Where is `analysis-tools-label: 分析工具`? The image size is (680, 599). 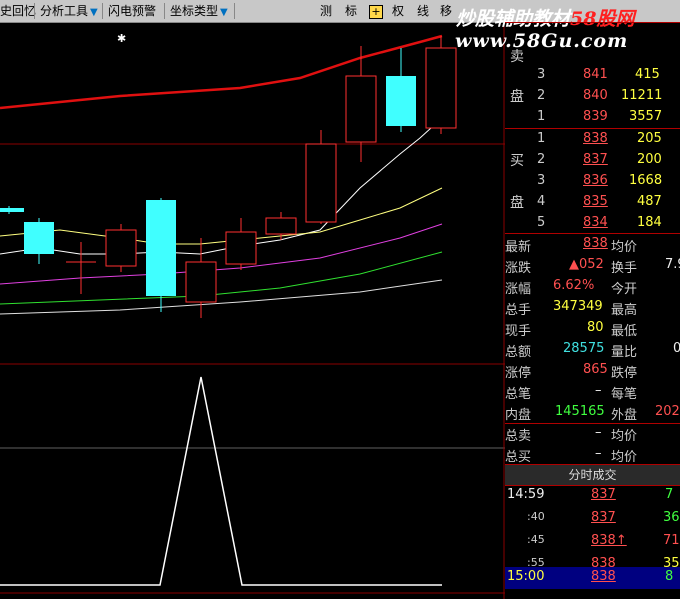 analysis-tools-label: 分析工具 is located at coordinates (64, 11).